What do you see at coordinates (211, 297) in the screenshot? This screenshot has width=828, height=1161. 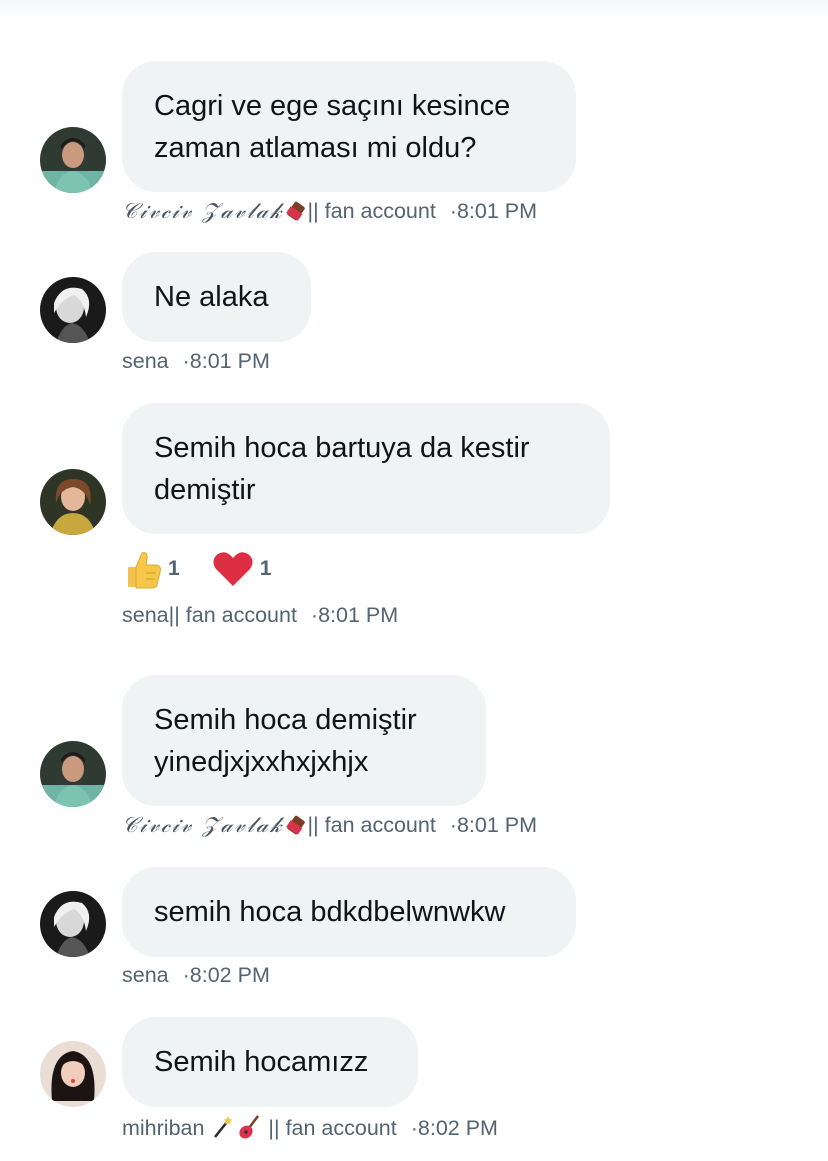 I see `message-text-line: Ne alaka` at bounding box center [211, 297].